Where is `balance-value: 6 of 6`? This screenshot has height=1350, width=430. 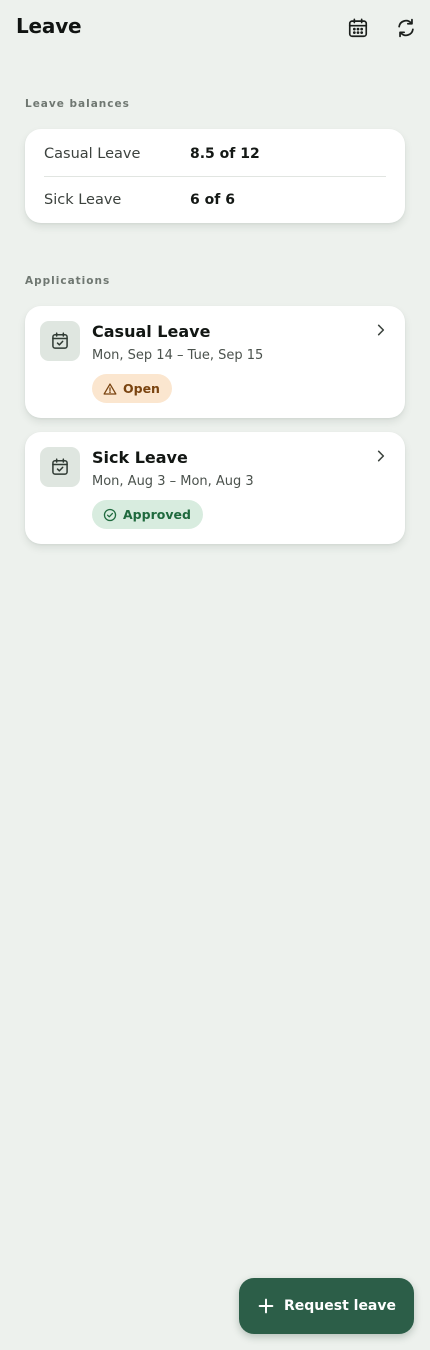
balance-value: 6 of 6 is located at coordinates (212, 200).